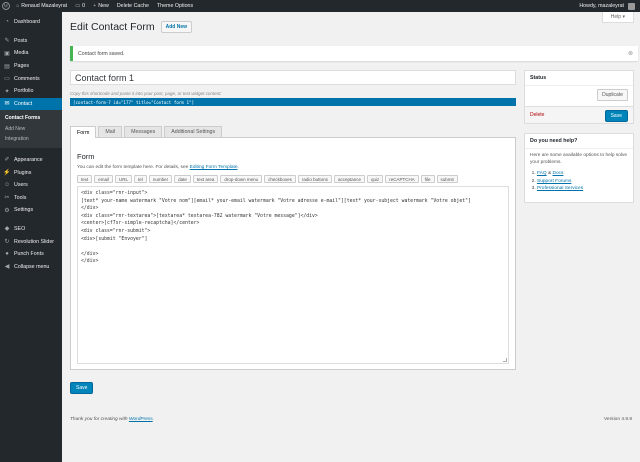  Describe the element at coordinates (293, 77) in the screenshot. I see `form-title-input: Contact form 1` at that location.